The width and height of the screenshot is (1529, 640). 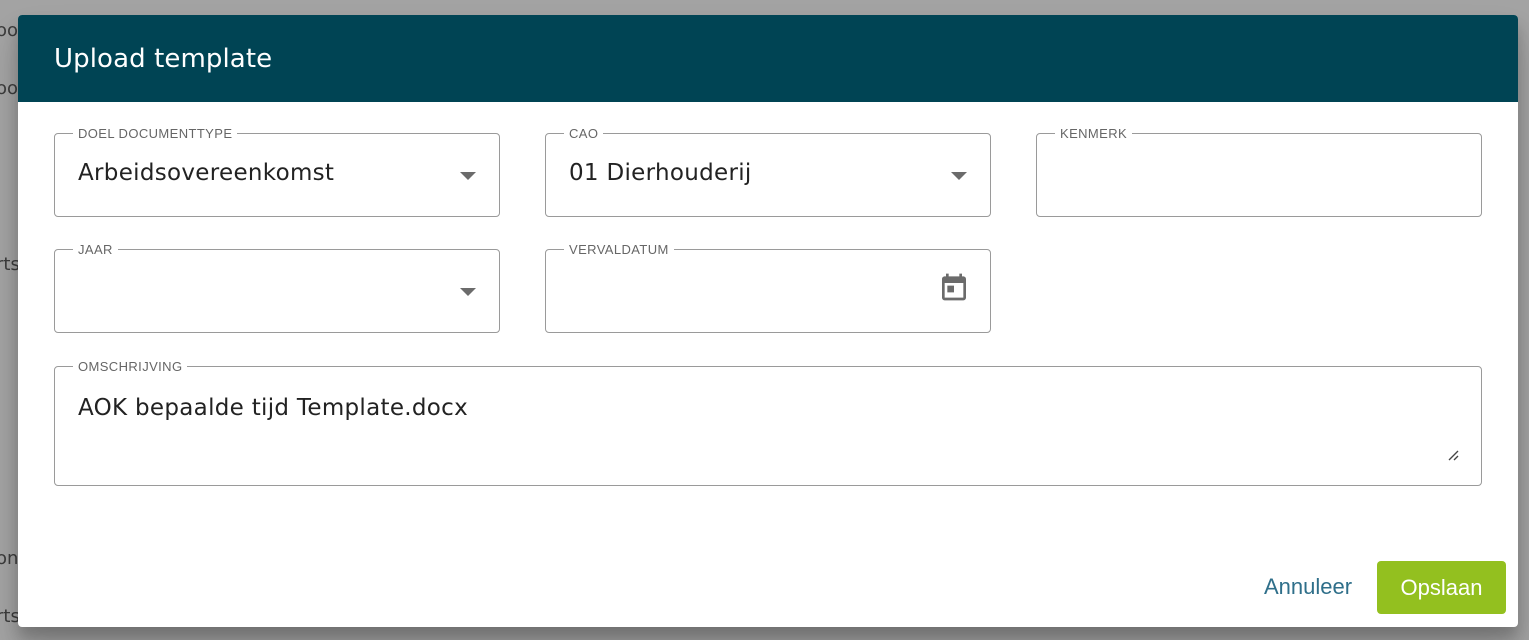 I want to click on dialog-header: Upload template, so click(x=768, y=58).